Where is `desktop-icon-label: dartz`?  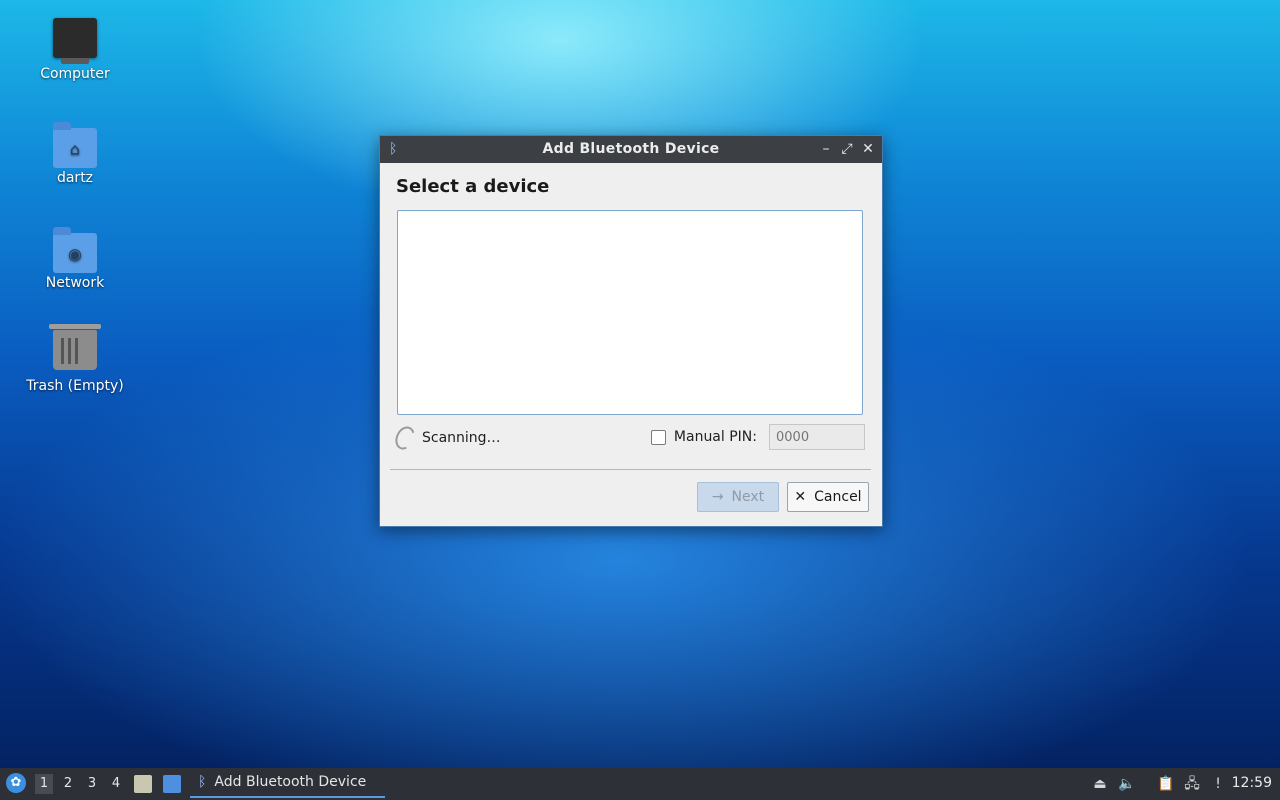 desktop-icon-label: dartz is located at coordinates (75, 178).